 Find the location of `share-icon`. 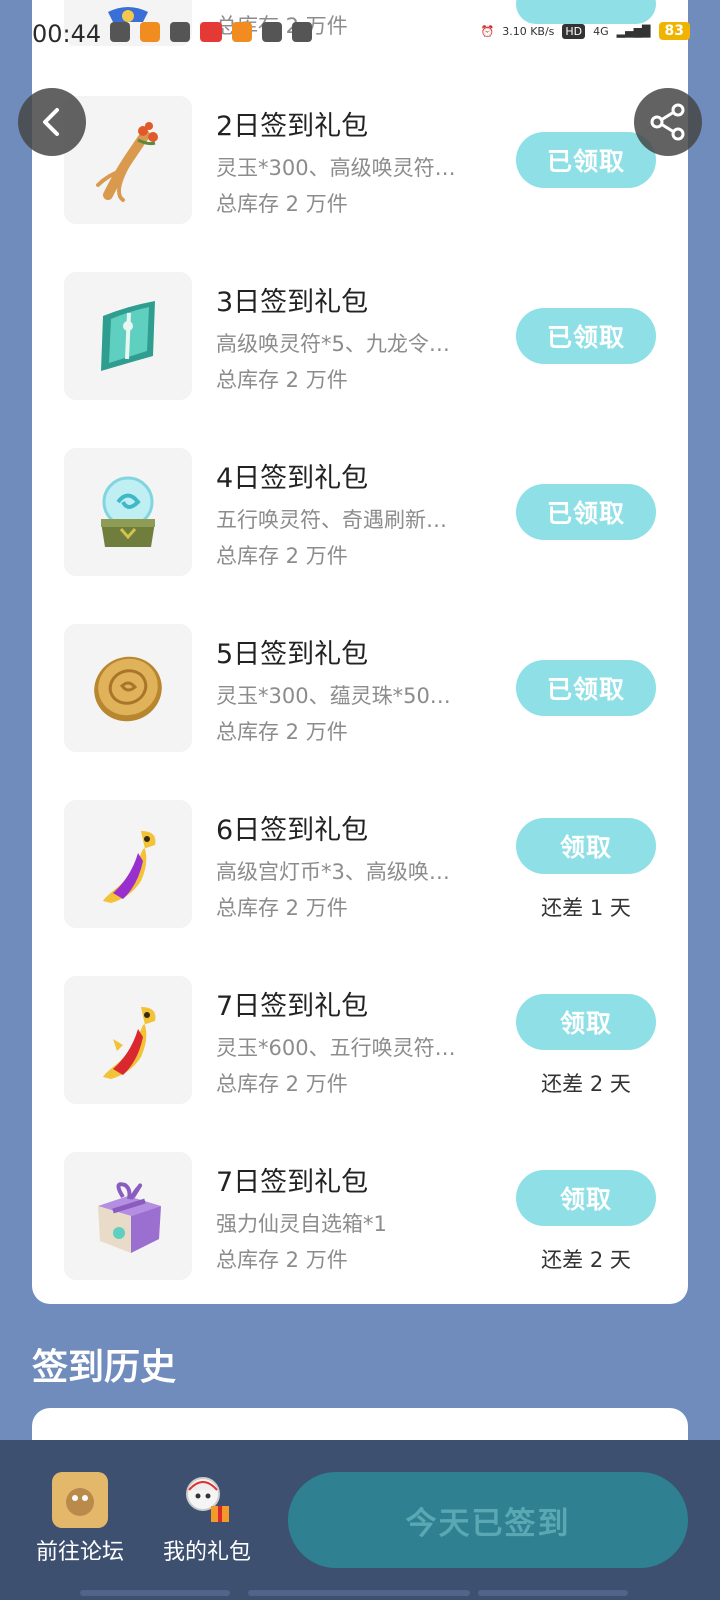

share-icon is located at coordinates (667, 122).